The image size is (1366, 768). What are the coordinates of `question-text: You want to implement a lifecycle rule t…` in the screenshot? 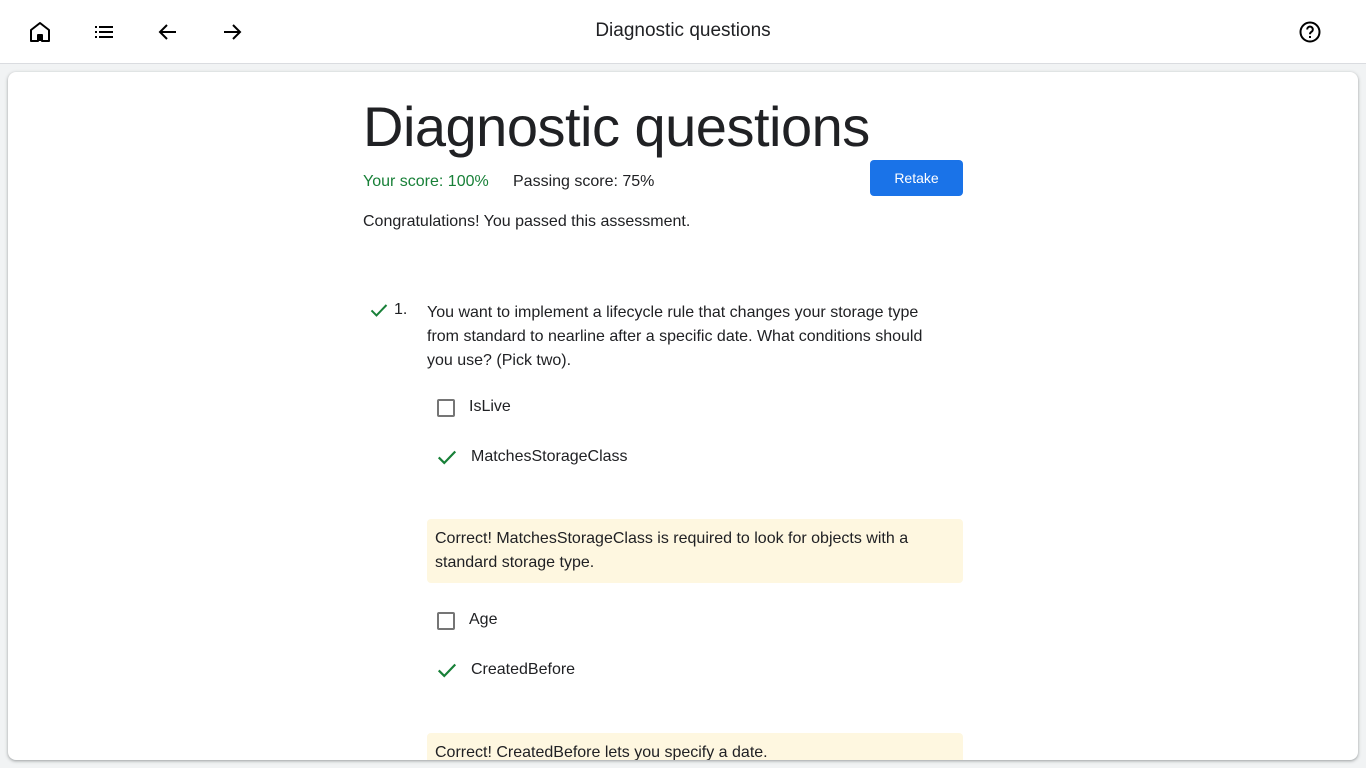 It's located at (675, 336).